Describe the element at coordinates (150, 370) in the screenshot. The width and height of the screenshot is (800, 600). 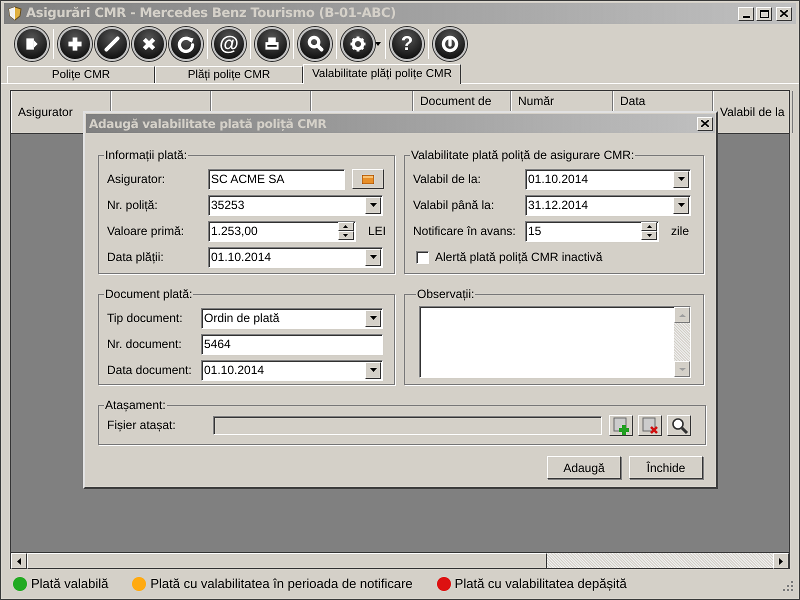
I see `field-label: Data document:` at that location.